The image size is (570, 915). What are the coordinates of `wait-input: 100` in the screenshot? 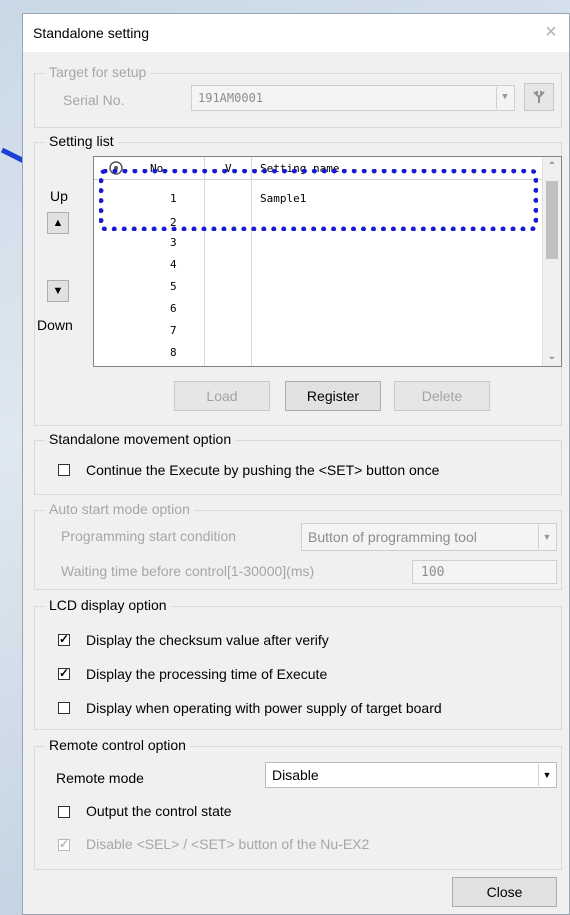 It's located at (484, 572).